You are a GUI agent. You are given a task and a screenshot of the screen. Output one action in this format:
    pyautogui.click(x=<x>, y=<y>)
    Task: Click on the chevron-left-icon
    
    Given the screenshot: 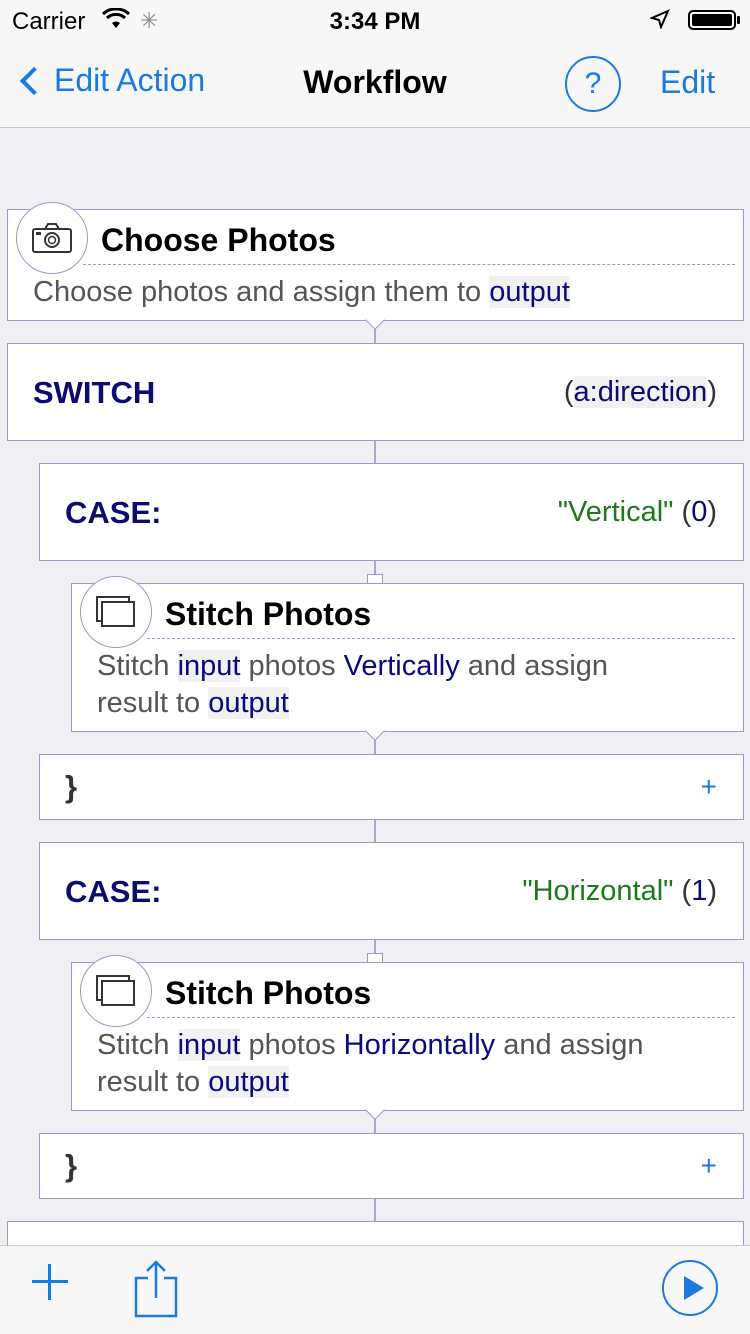 What is the action you would take?
    pyautogui.click(x=34, y=80)
    